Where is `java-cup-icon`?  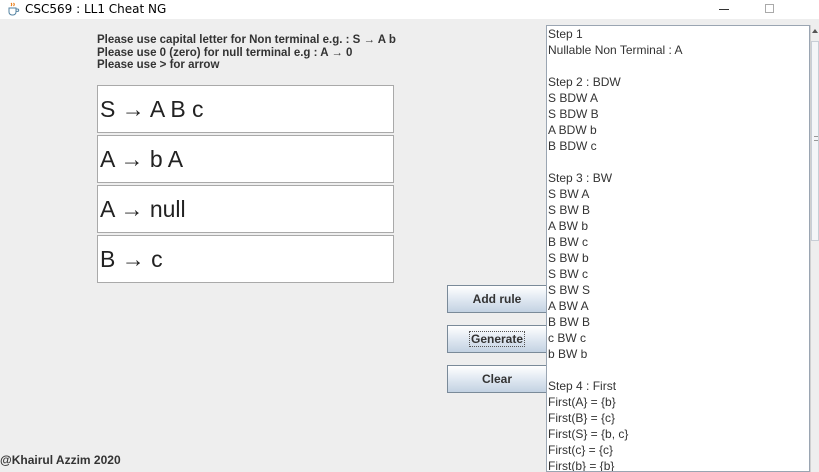
java-cup-icon is located at coordinates (14, 9).